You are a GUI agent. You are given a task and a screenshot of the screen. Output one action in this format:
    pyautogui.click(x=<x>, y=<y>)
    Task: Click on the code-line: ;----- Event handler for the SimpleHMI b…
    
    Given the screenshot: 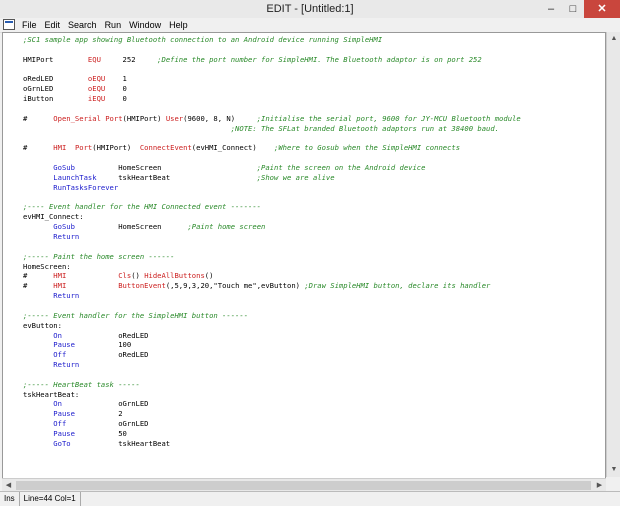 What is the action you would take?
    pyautogui.click(x=135, y=315)
    